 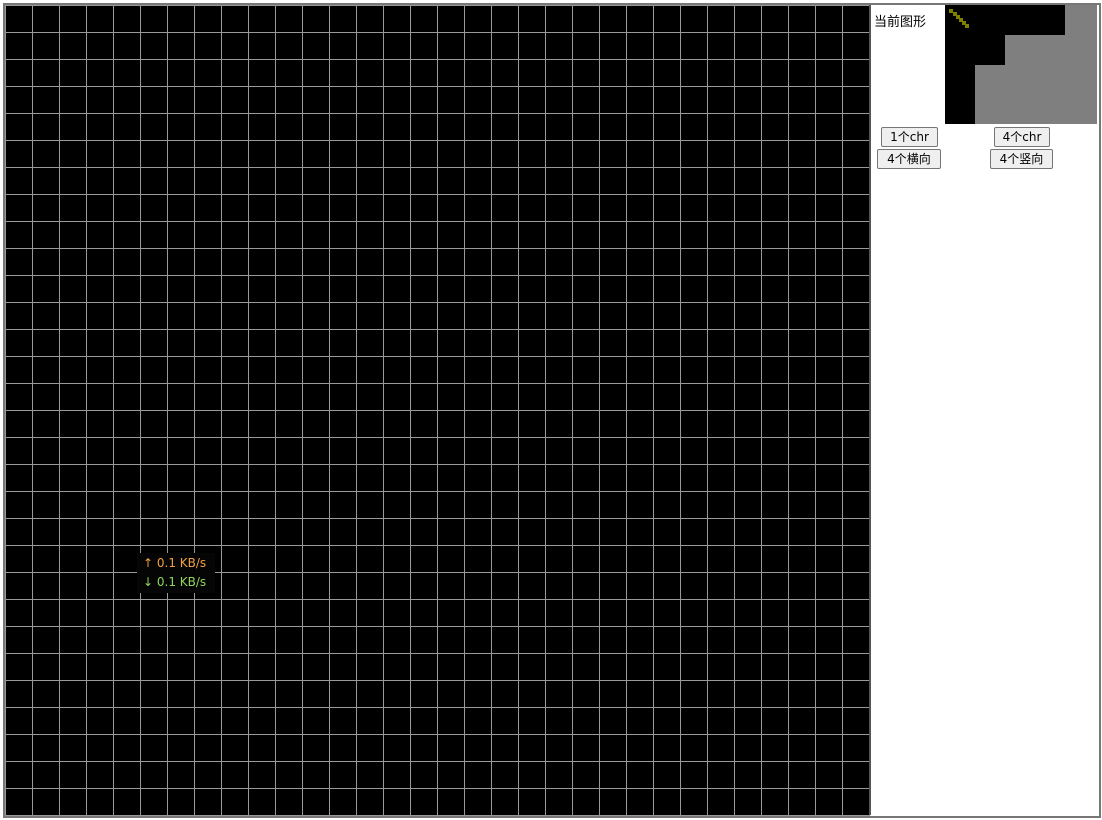 What do you see at coordinates (175, 563) in the screenshot?
I see `upload-speed: ↑ 0.1 KB/s` at bounding box center [175, 563].